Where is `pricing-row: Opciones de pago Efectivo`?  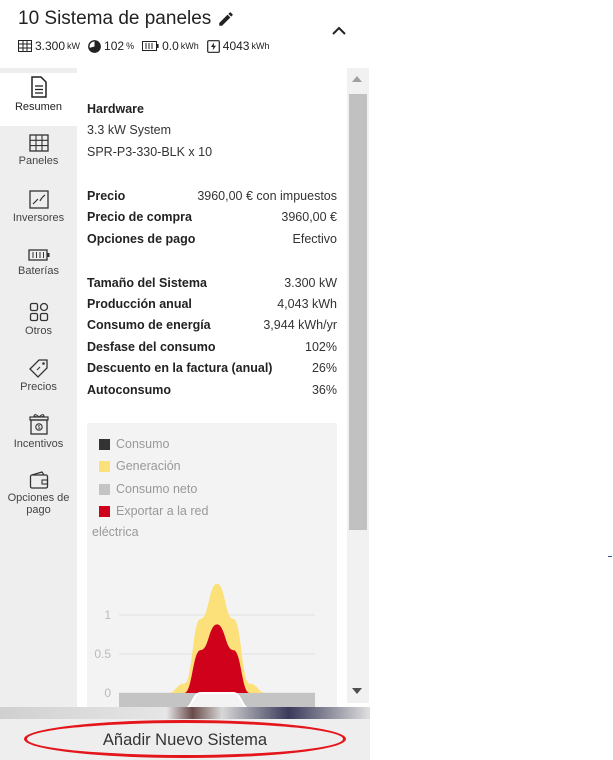 pricing-row: Opciones de pago Efectivo is located at coordinates (212, 239).